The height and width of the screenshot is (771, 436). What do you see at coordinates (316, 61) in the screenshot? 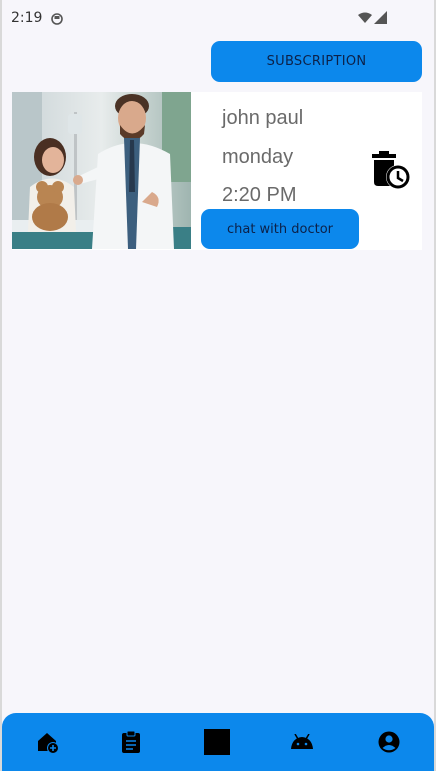
I see `subscription-button: SUBSCRIPTION` at bounding box center [316, 61].